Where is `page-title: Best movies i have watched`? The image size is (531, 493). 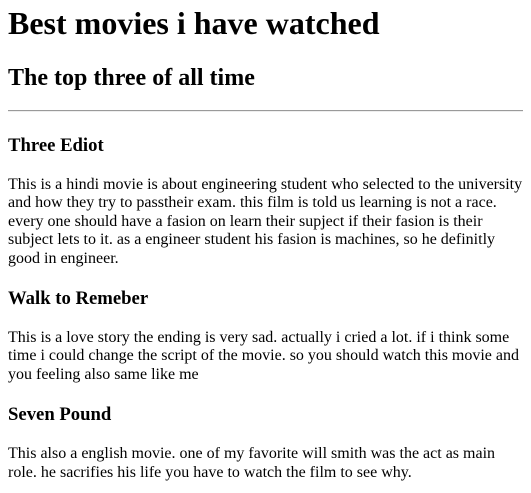 page-title: Best movies i have watched is located at coordinates (194, 23).